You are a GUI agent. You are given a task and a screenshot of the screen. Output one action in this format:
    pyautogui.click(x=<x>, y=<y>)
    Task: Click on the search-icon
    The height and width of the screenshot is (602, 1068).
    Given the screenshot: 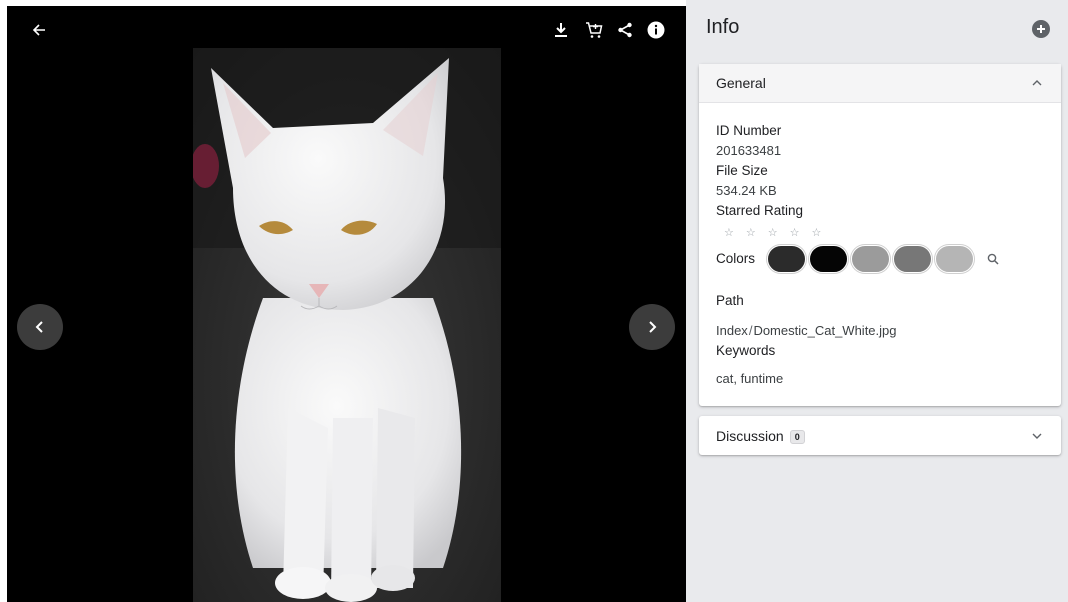 What is the action you would take?
    pyautogui.click(x=993, y=259)
    